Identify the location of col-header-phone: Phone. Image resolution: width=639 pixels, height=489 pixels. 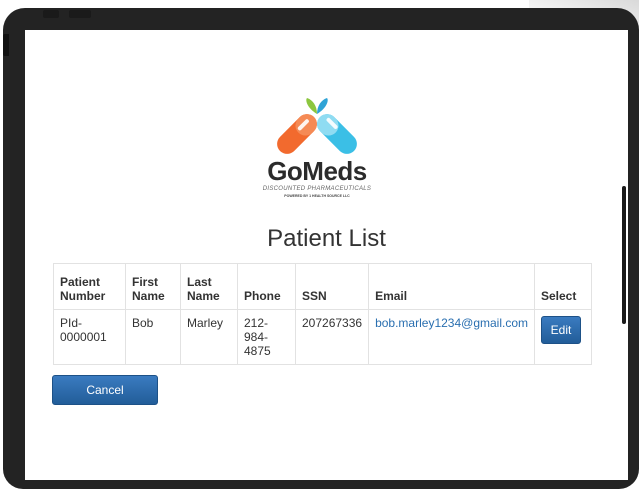
(266, 286).